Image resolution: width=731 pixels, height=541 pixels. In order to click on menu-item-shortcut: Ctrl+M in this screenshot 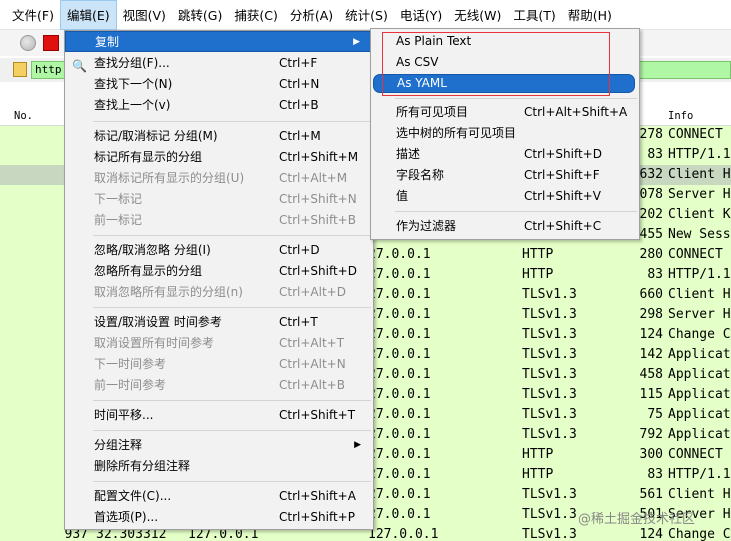, I will do `click(300, 136)`.